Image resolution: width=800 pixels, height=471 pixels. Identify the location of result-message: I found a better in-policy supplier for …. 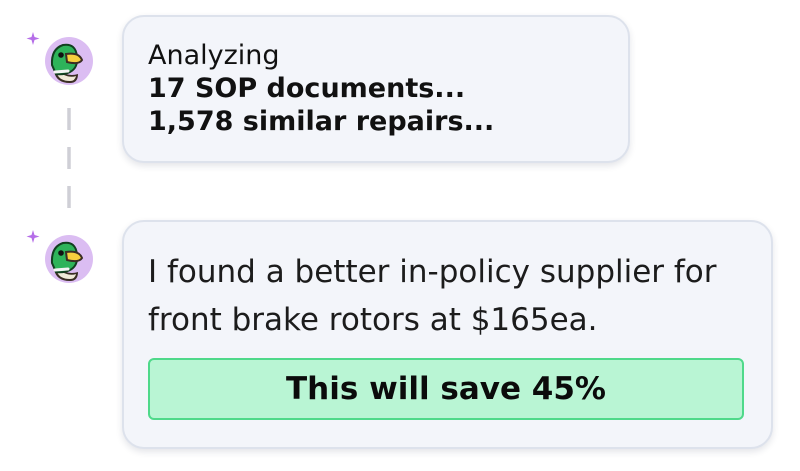
(432, 296).